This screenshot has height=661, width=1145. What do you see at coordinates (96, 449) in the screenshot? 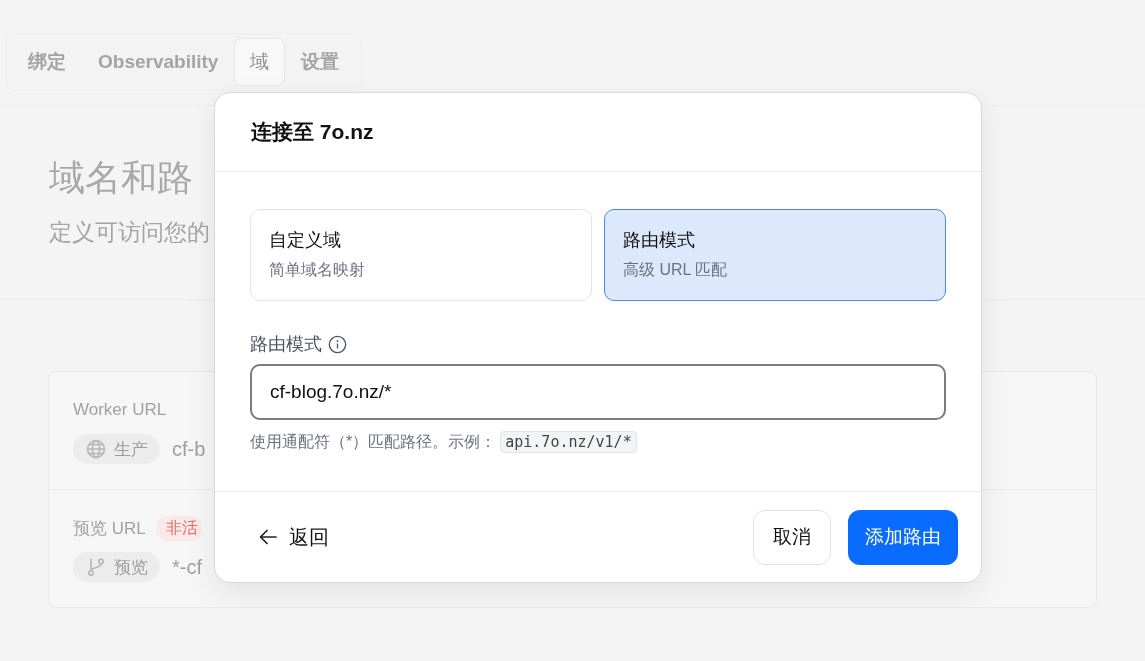
I see `globe-icon` at bounding box center [96, 449].